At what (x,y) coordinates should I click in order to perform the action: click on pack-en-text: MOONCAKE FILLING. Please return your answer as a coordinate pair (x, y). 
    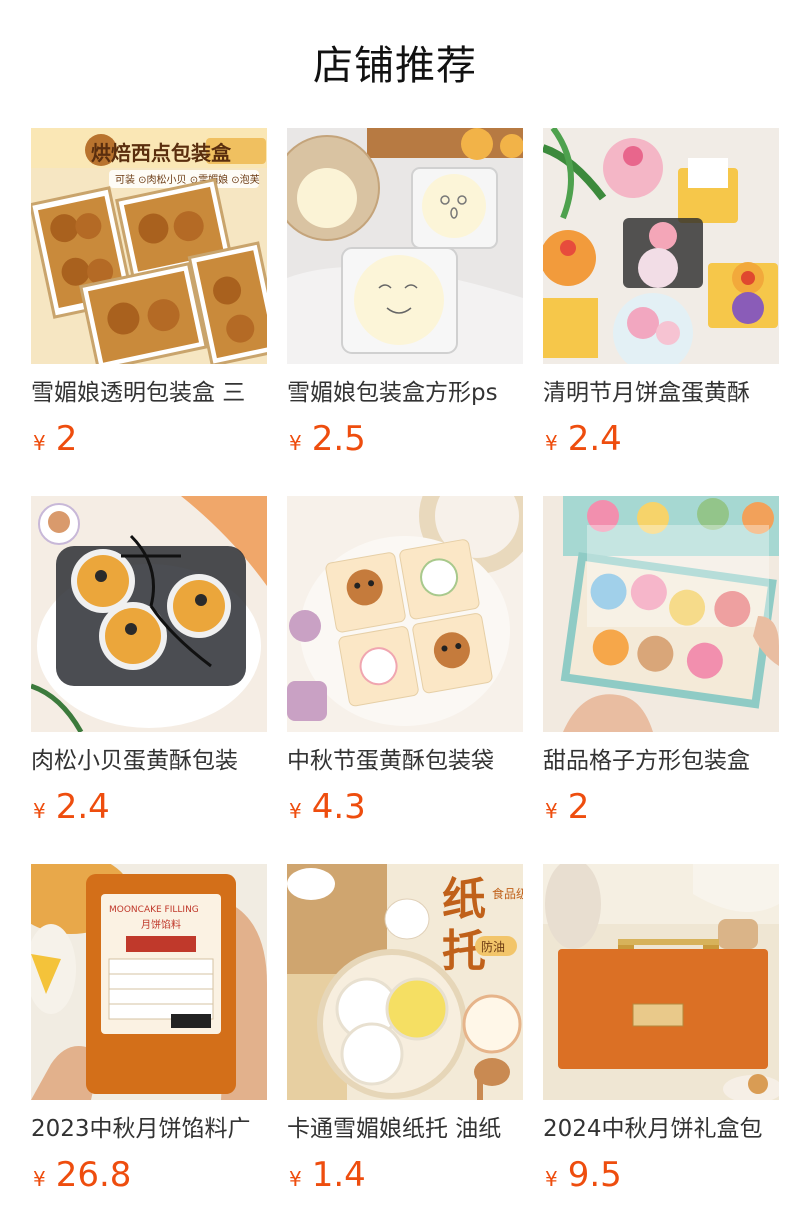
    Looking at the image, I should click on (154, 910).